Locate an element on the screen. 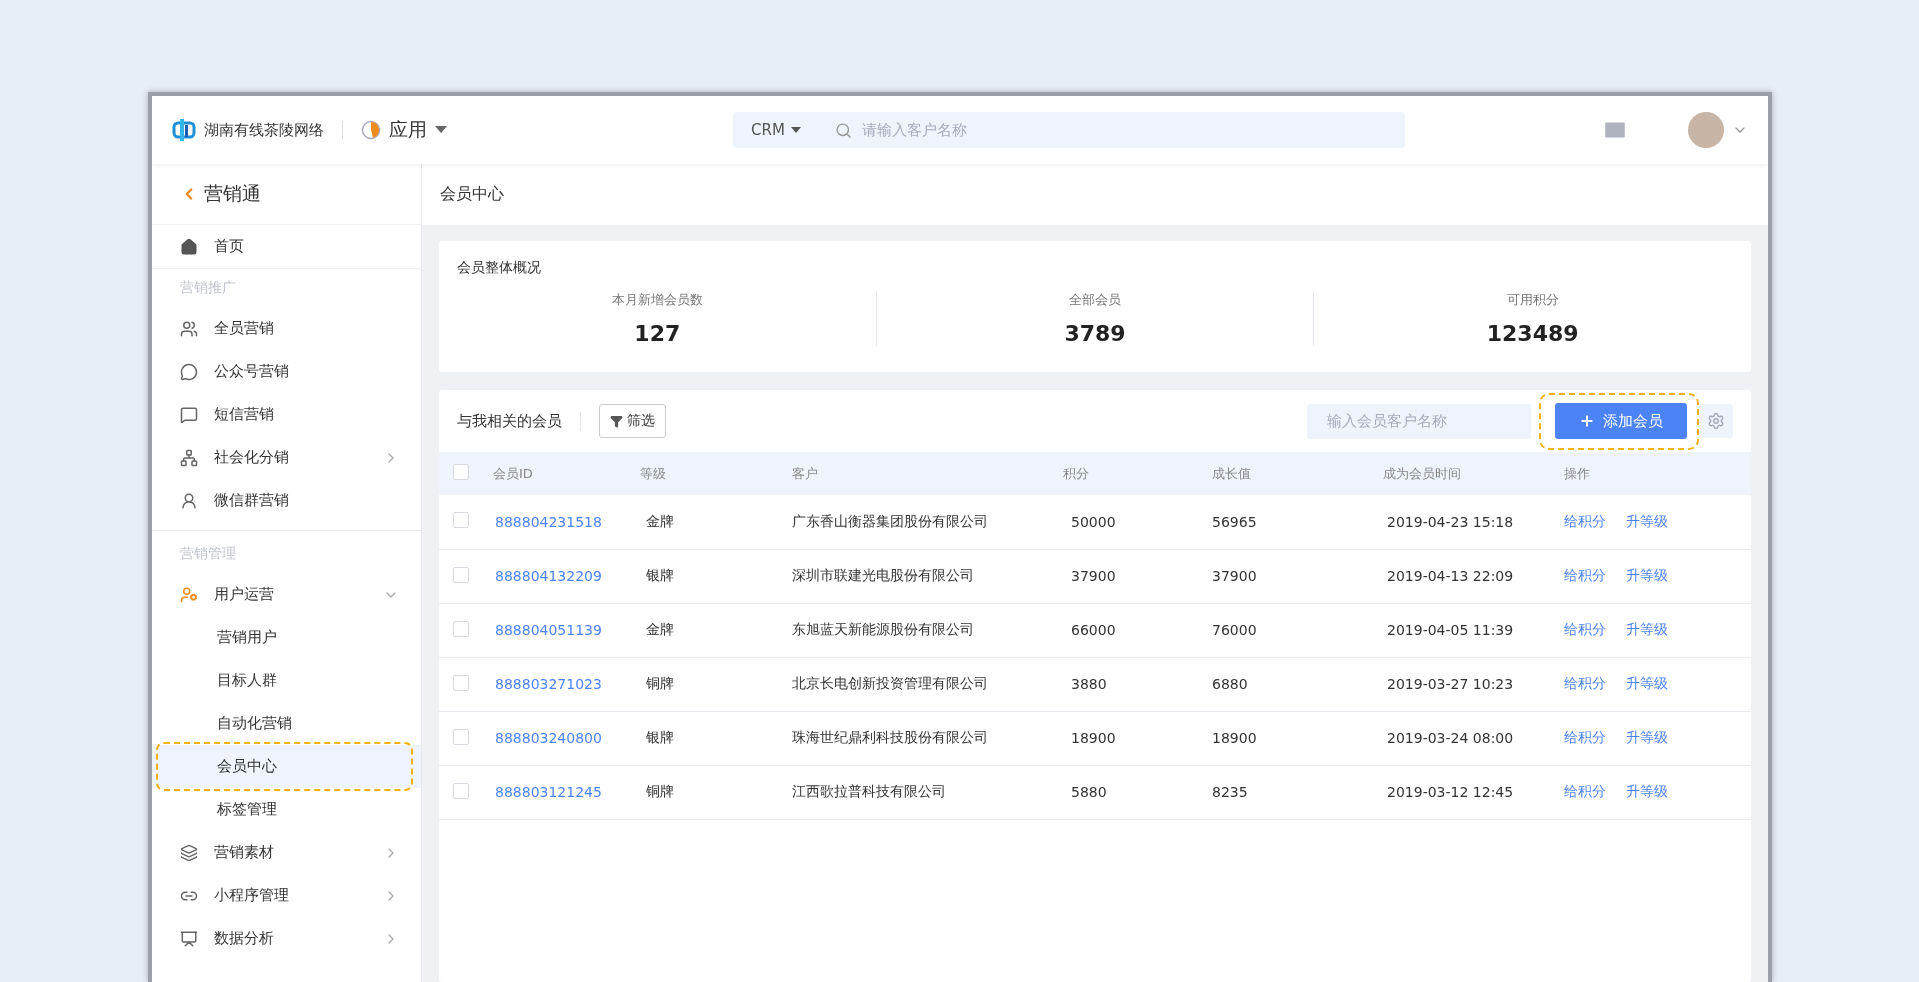  column-header: 成长值 is located at coordinates (1289, 473).